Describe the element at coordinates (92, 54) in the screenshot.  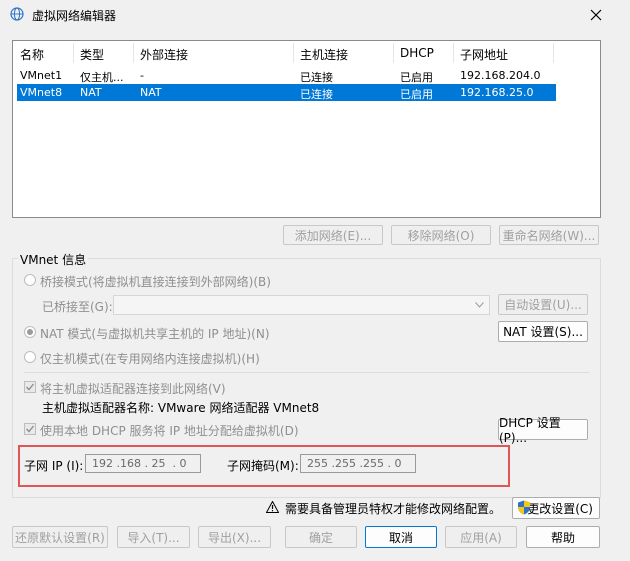
I see `column-header-type: 类型` at that location.